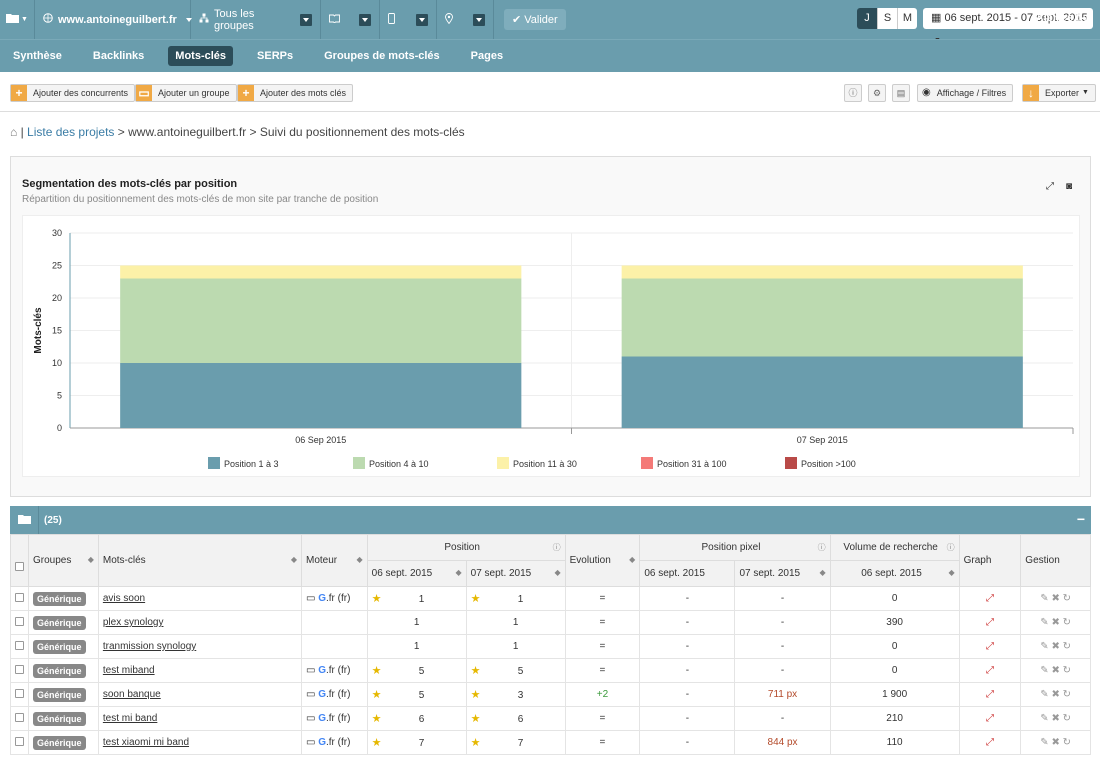 This screenshot has width=1100, height=758. What do you see at coordinates (70, 132) in the screenshot?
I see `projects-link: Liste des projets` at bounding box center [70, 132].